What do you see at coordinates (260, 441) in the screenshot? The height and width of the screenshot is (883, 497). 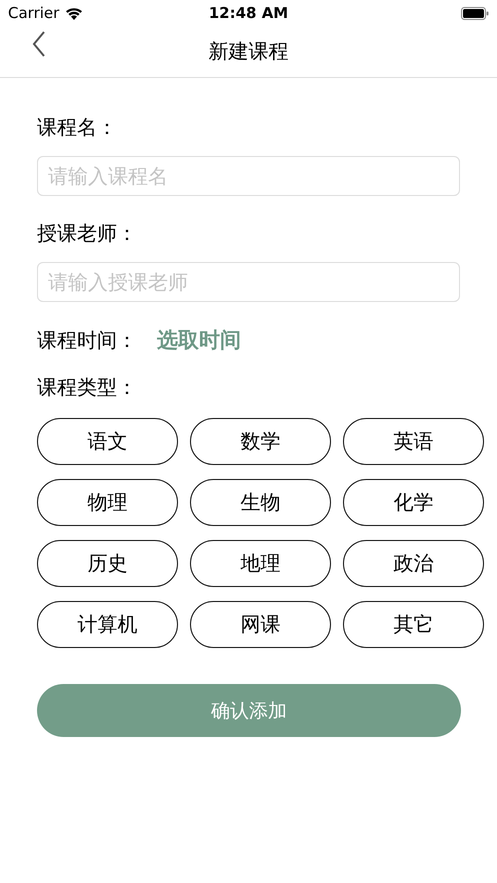 I see `course-type-option: 数学` at bounding box center [260, 441].